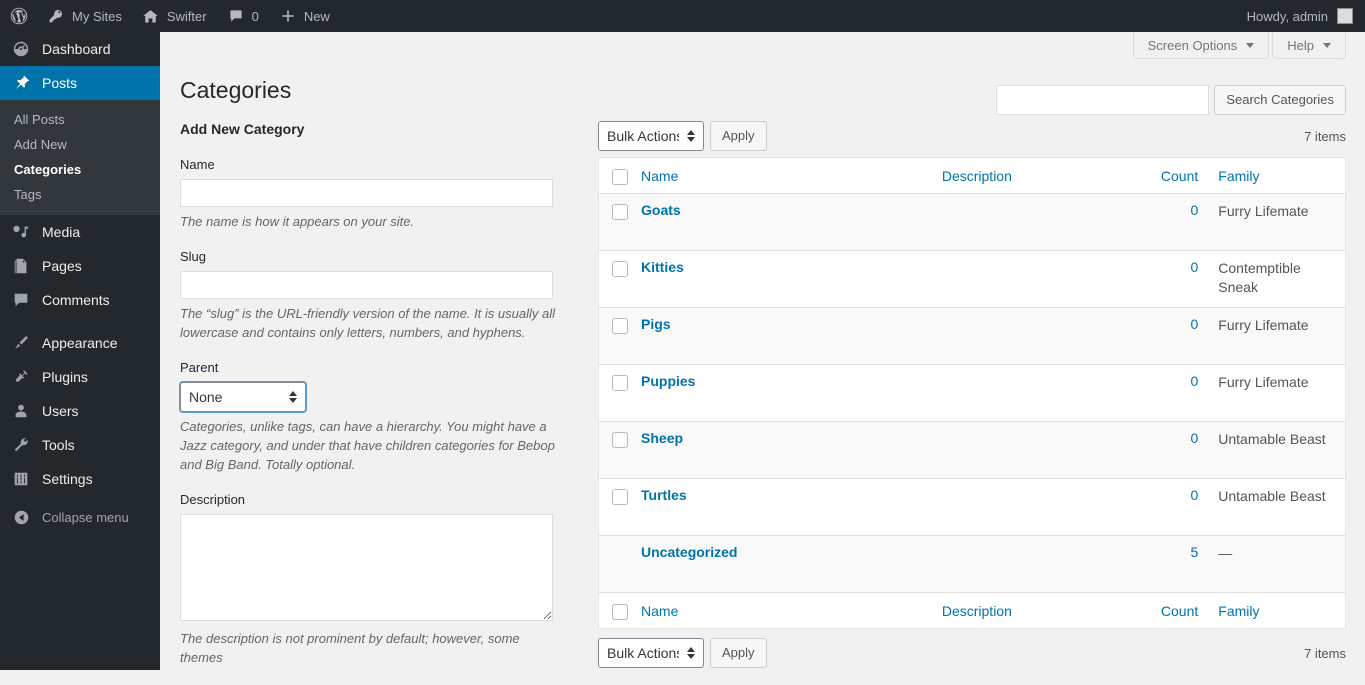 Image resolution: width=1365 pixels, height=685 pixels. Describe the element at coordinates (76, 49) in the screenshot. I see `sidebar-item-dashboard-label: Dashboard` at that location.